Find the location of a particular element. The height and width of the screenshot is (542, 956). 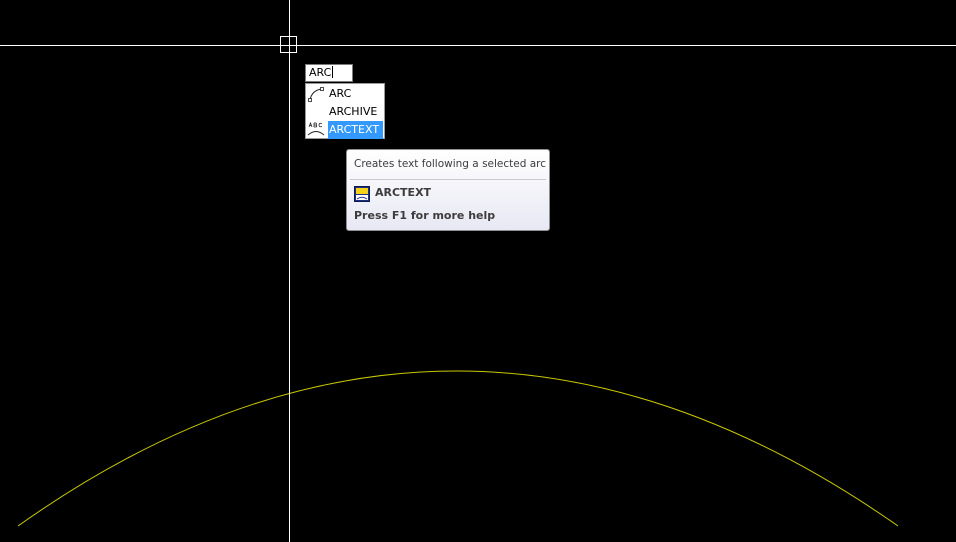

autocomplete-item-label: ARCHIVE is located at coordinates (353, 111).